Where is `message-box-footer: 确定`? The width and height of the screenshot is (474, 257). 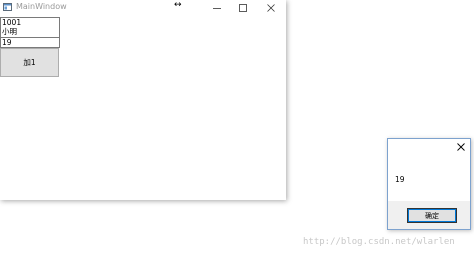
message-box-footer: 确定 is located at coordinates (429, 215).